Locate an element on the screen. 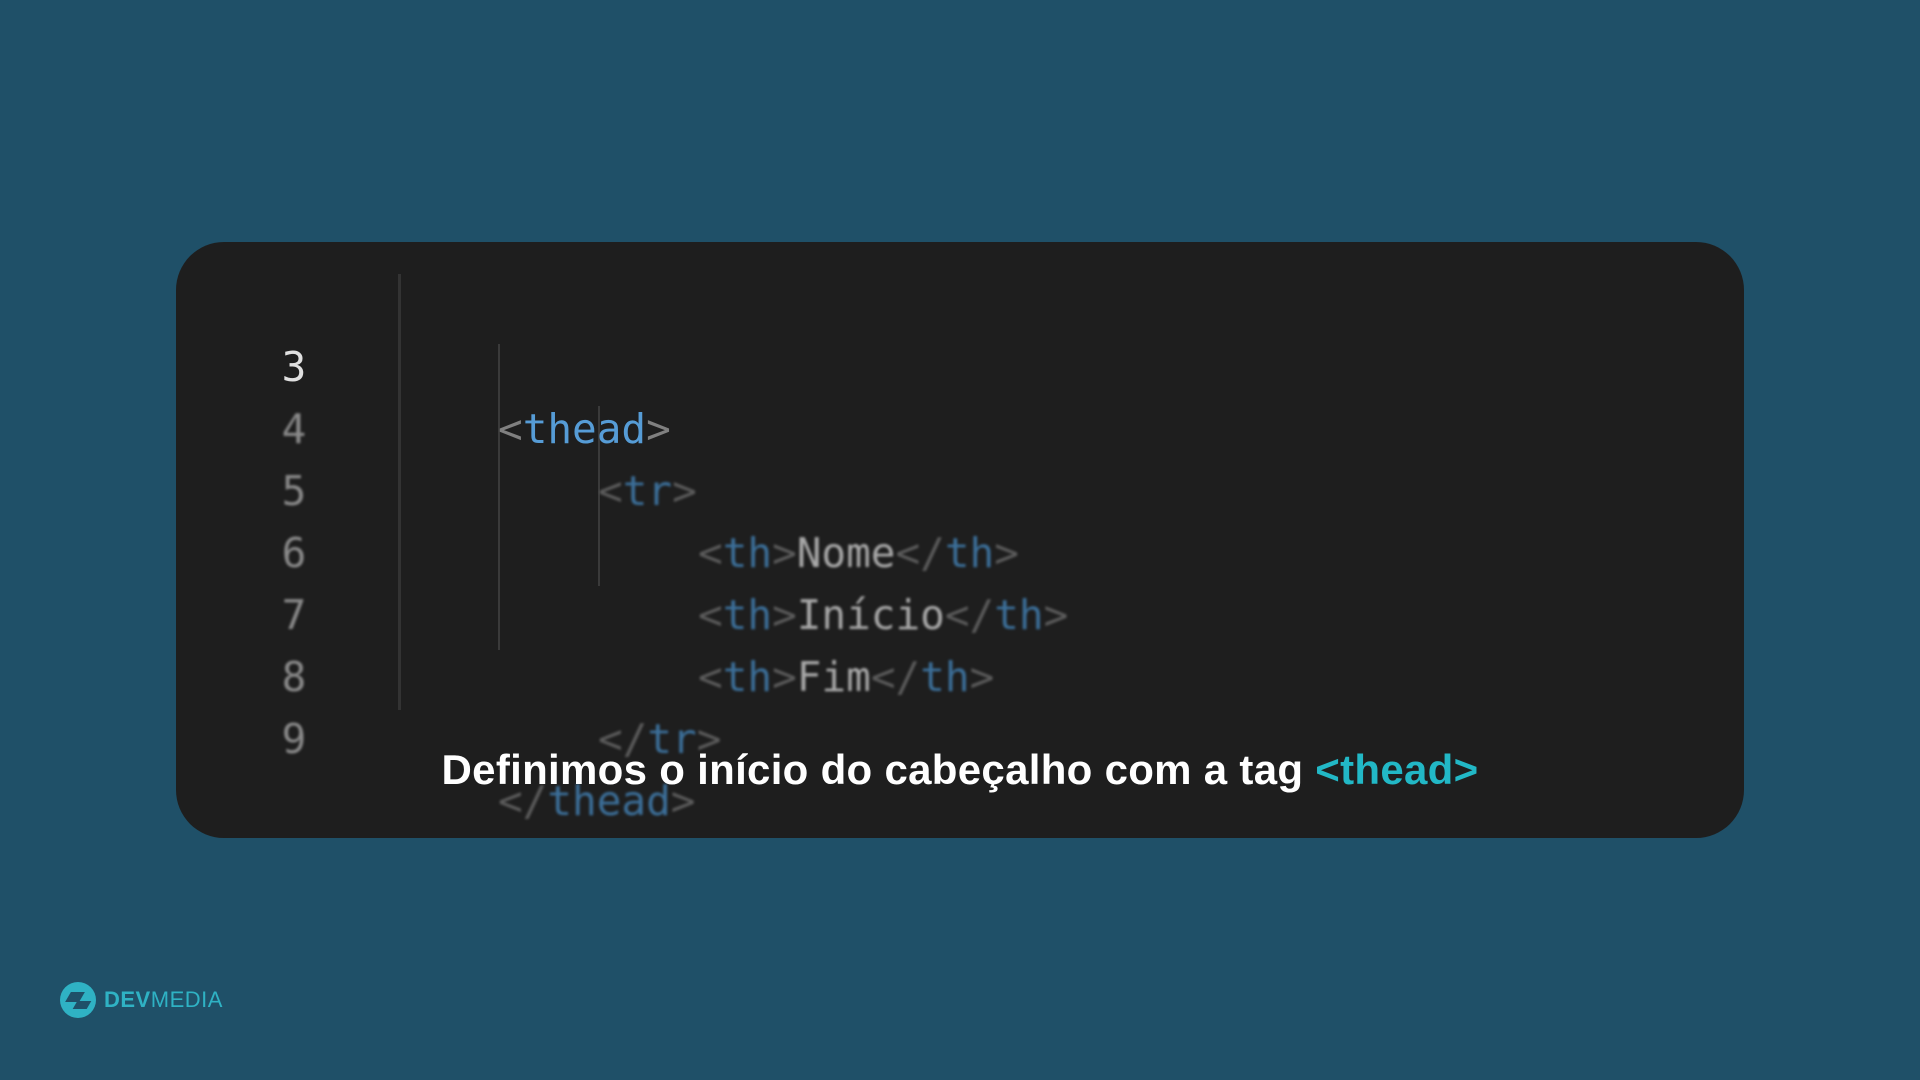 This screenshot has height=1080, width=1920. caption-highlight: <thead> is located at coordinates (1397, 769).